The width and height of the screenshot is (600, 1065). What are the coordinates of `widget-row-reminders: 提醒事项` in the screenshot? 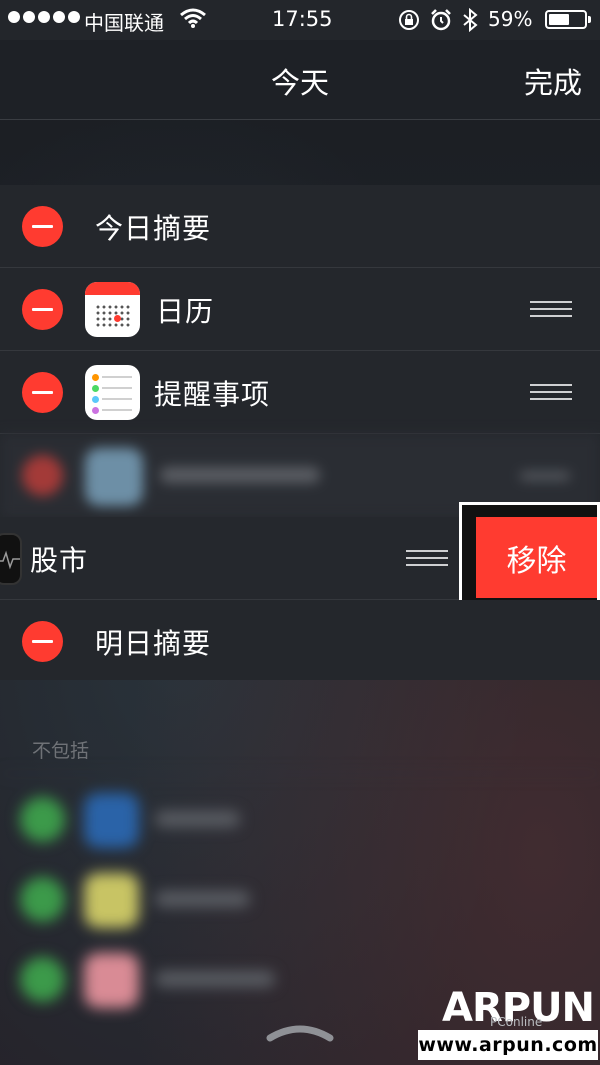 It's located at (300, 392).